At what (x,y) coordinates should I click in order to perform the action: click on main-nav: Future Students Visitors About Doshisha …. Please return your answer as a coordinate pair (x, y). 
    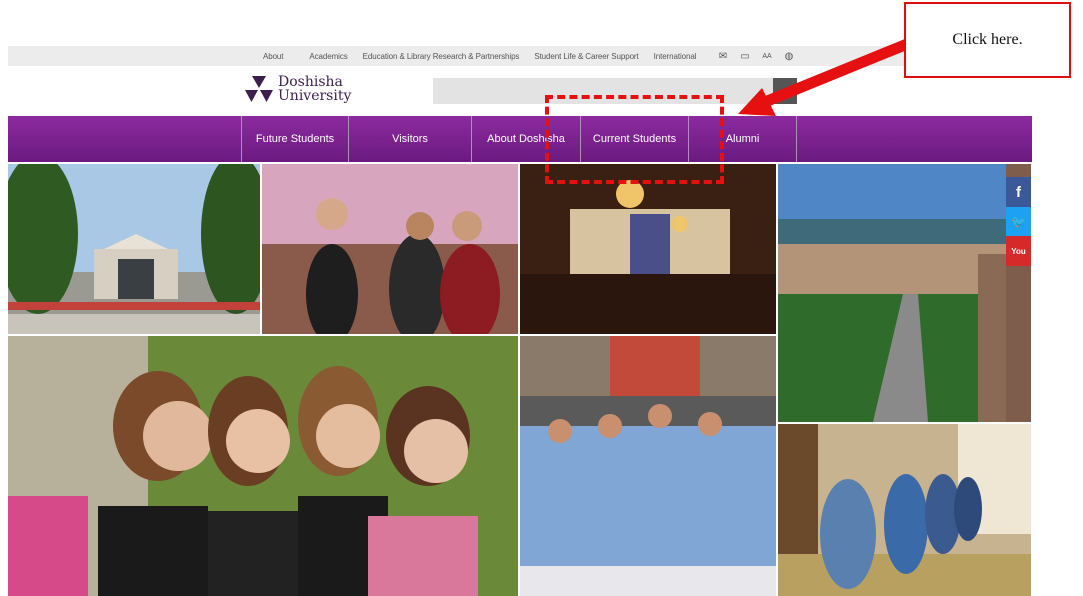
    Looking at the image, I should click on (520, 139).